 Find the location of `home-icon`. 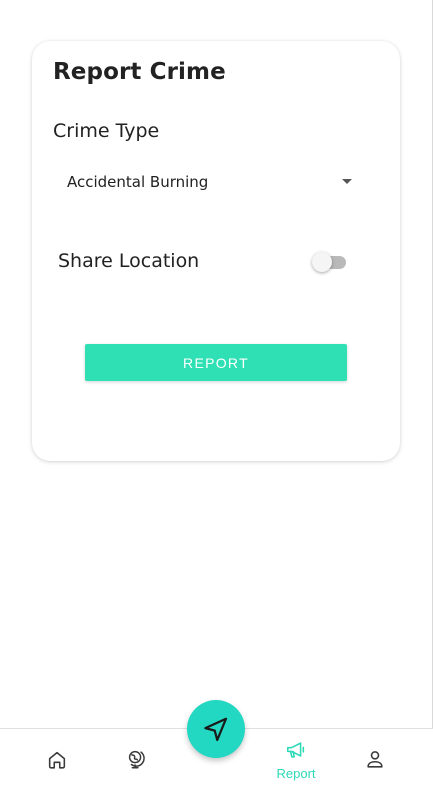

home-icon is located at coordinates (57, 760).